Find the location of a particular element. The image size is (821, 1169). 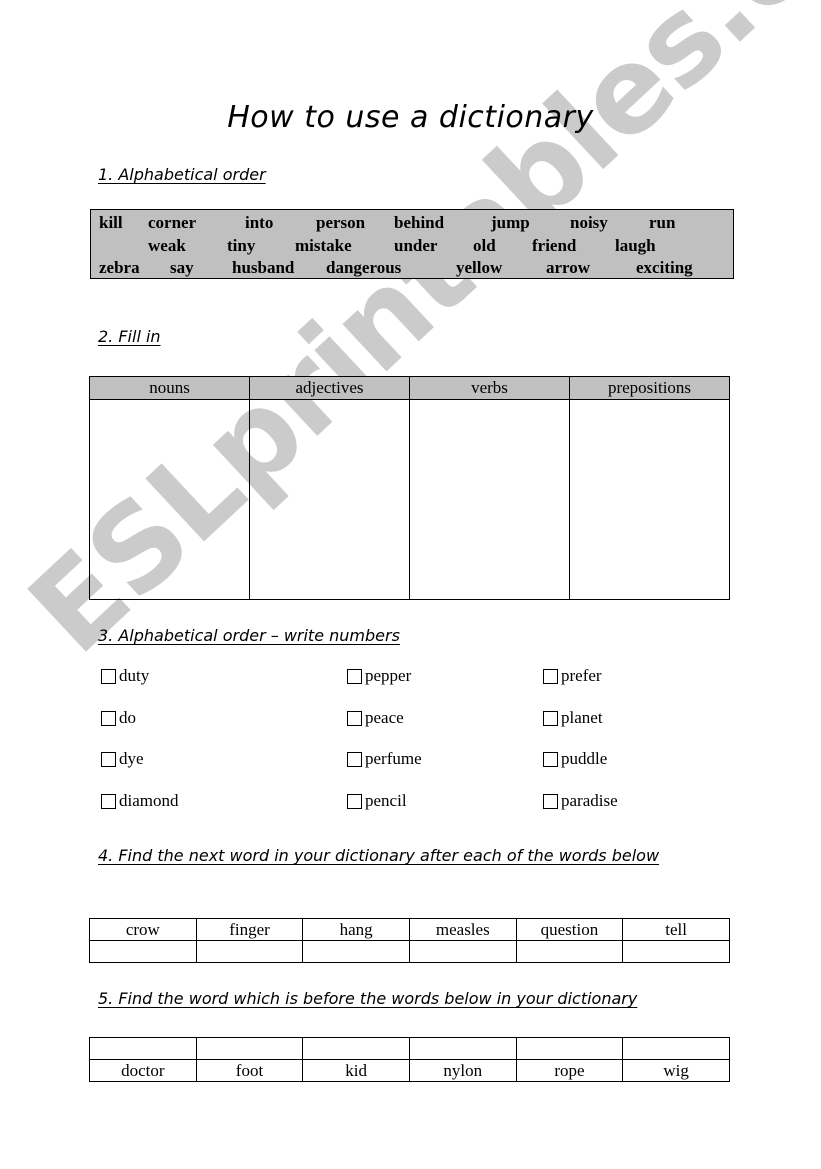

checkbox-label: pepper is located at coordinates (388, 675).